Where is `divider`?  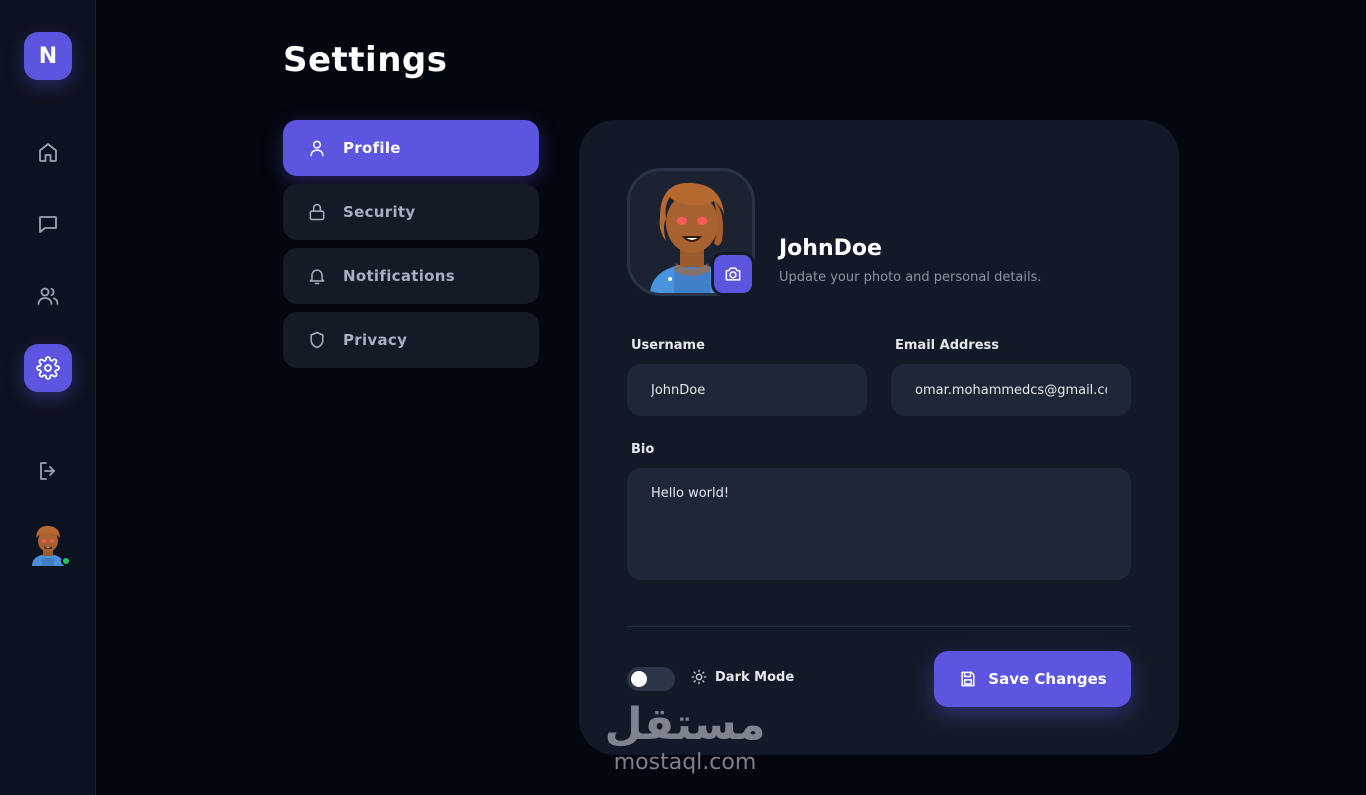
divider is located at coordinates (879, 626).